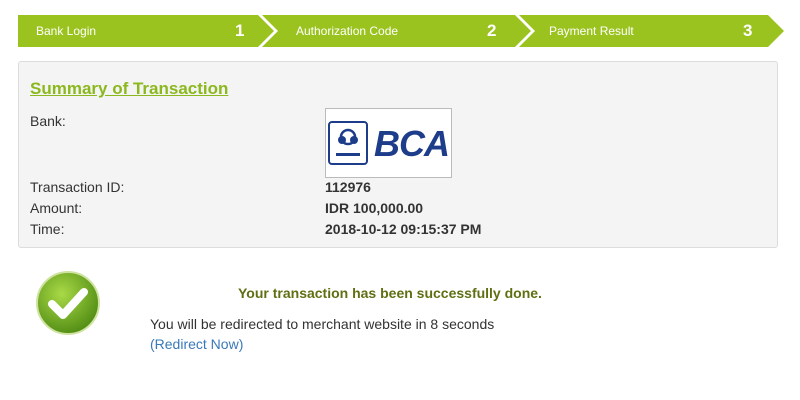 The width and height of the screenshot is (800, 400). Describe the element at coordinates (68, 303) in the screenshot. I see `check-circle-icon` at that location.